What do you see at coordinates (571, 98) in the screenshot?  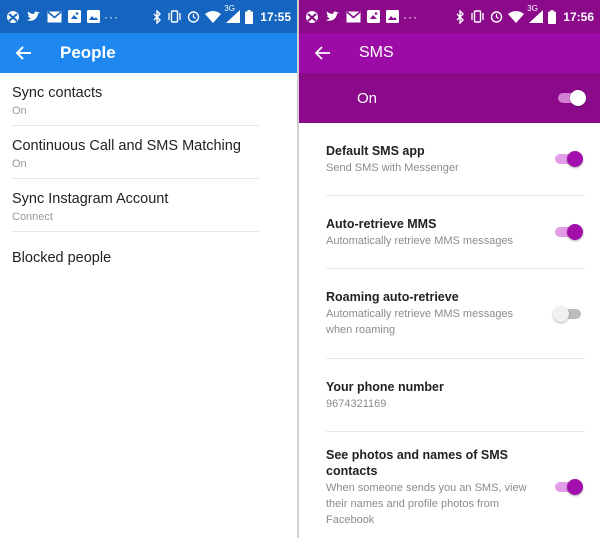 I see `master-toggle` at bounding box center [571, 98].